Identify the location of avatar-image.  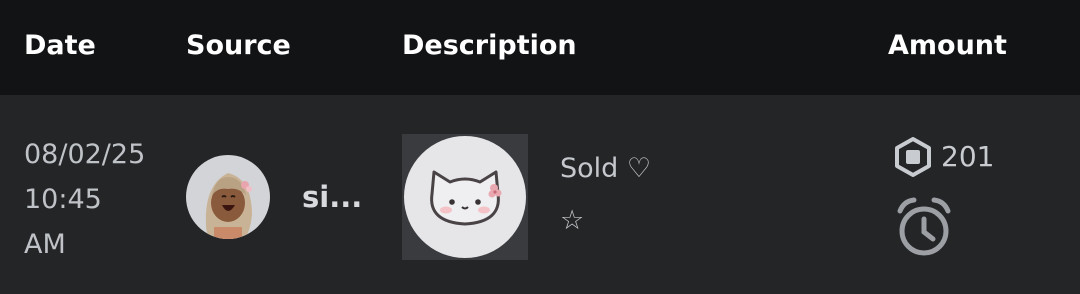
(228, 206).